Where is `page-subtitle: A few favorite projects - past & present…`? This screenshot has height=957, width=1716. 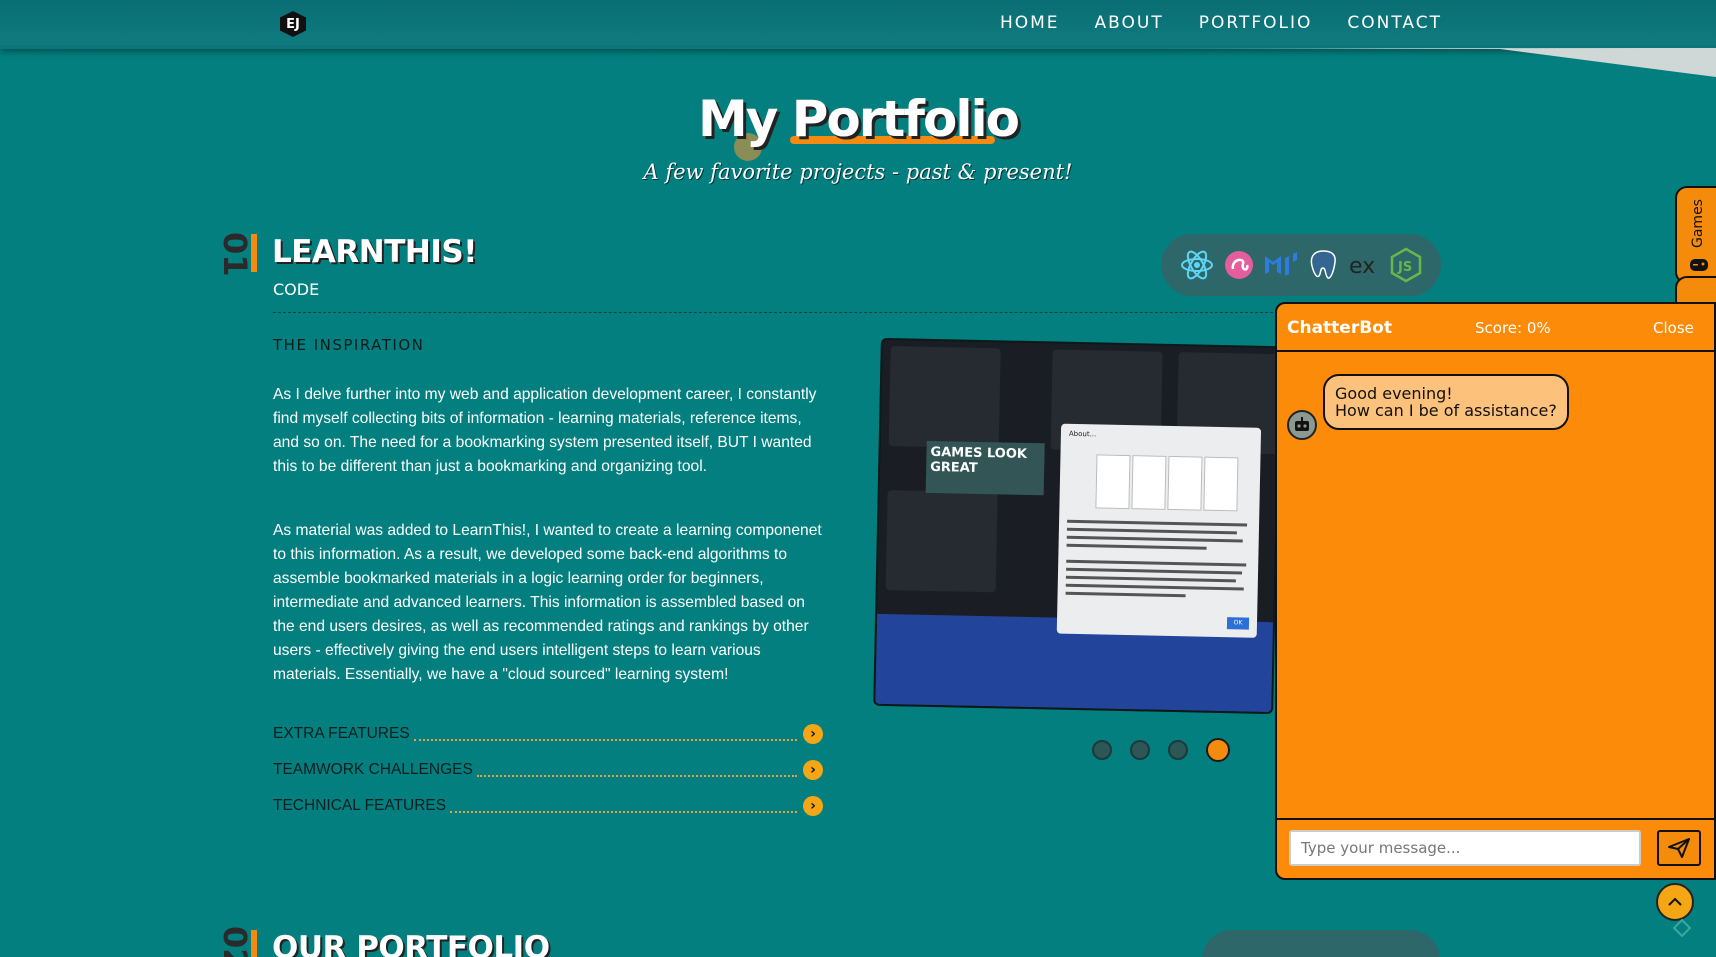 page-subtitle: A few favorite projects - past & present… is located at coordinates (858, 172).